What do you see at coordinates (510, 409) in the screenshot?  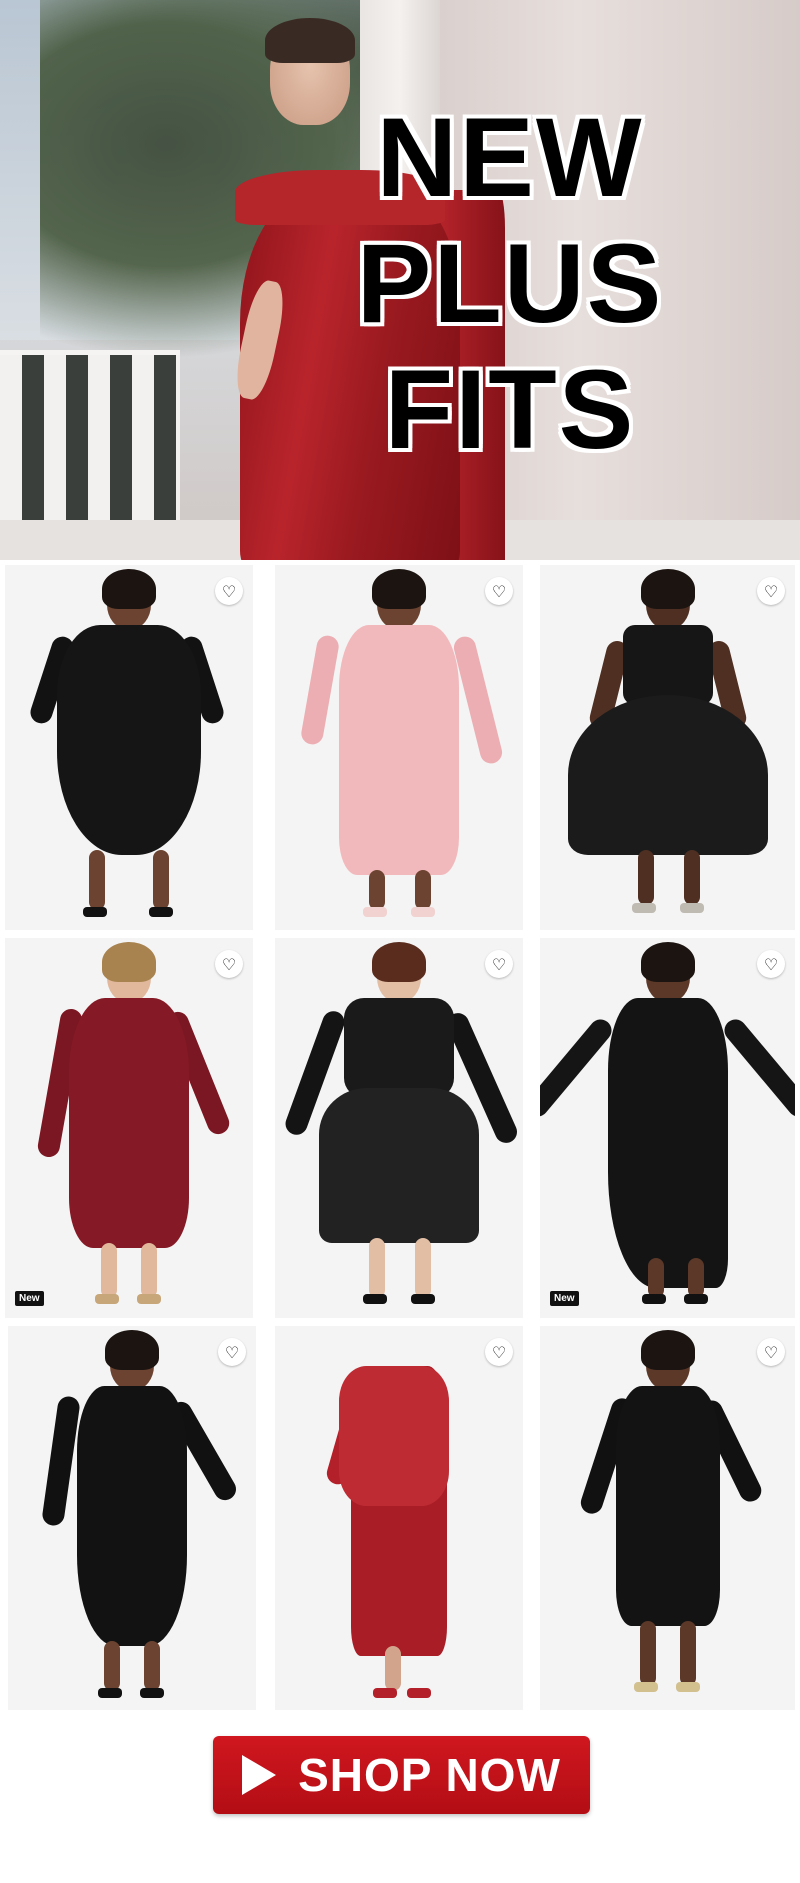 I see `headline-line-3: FITS` at bounding box center [510, 409].